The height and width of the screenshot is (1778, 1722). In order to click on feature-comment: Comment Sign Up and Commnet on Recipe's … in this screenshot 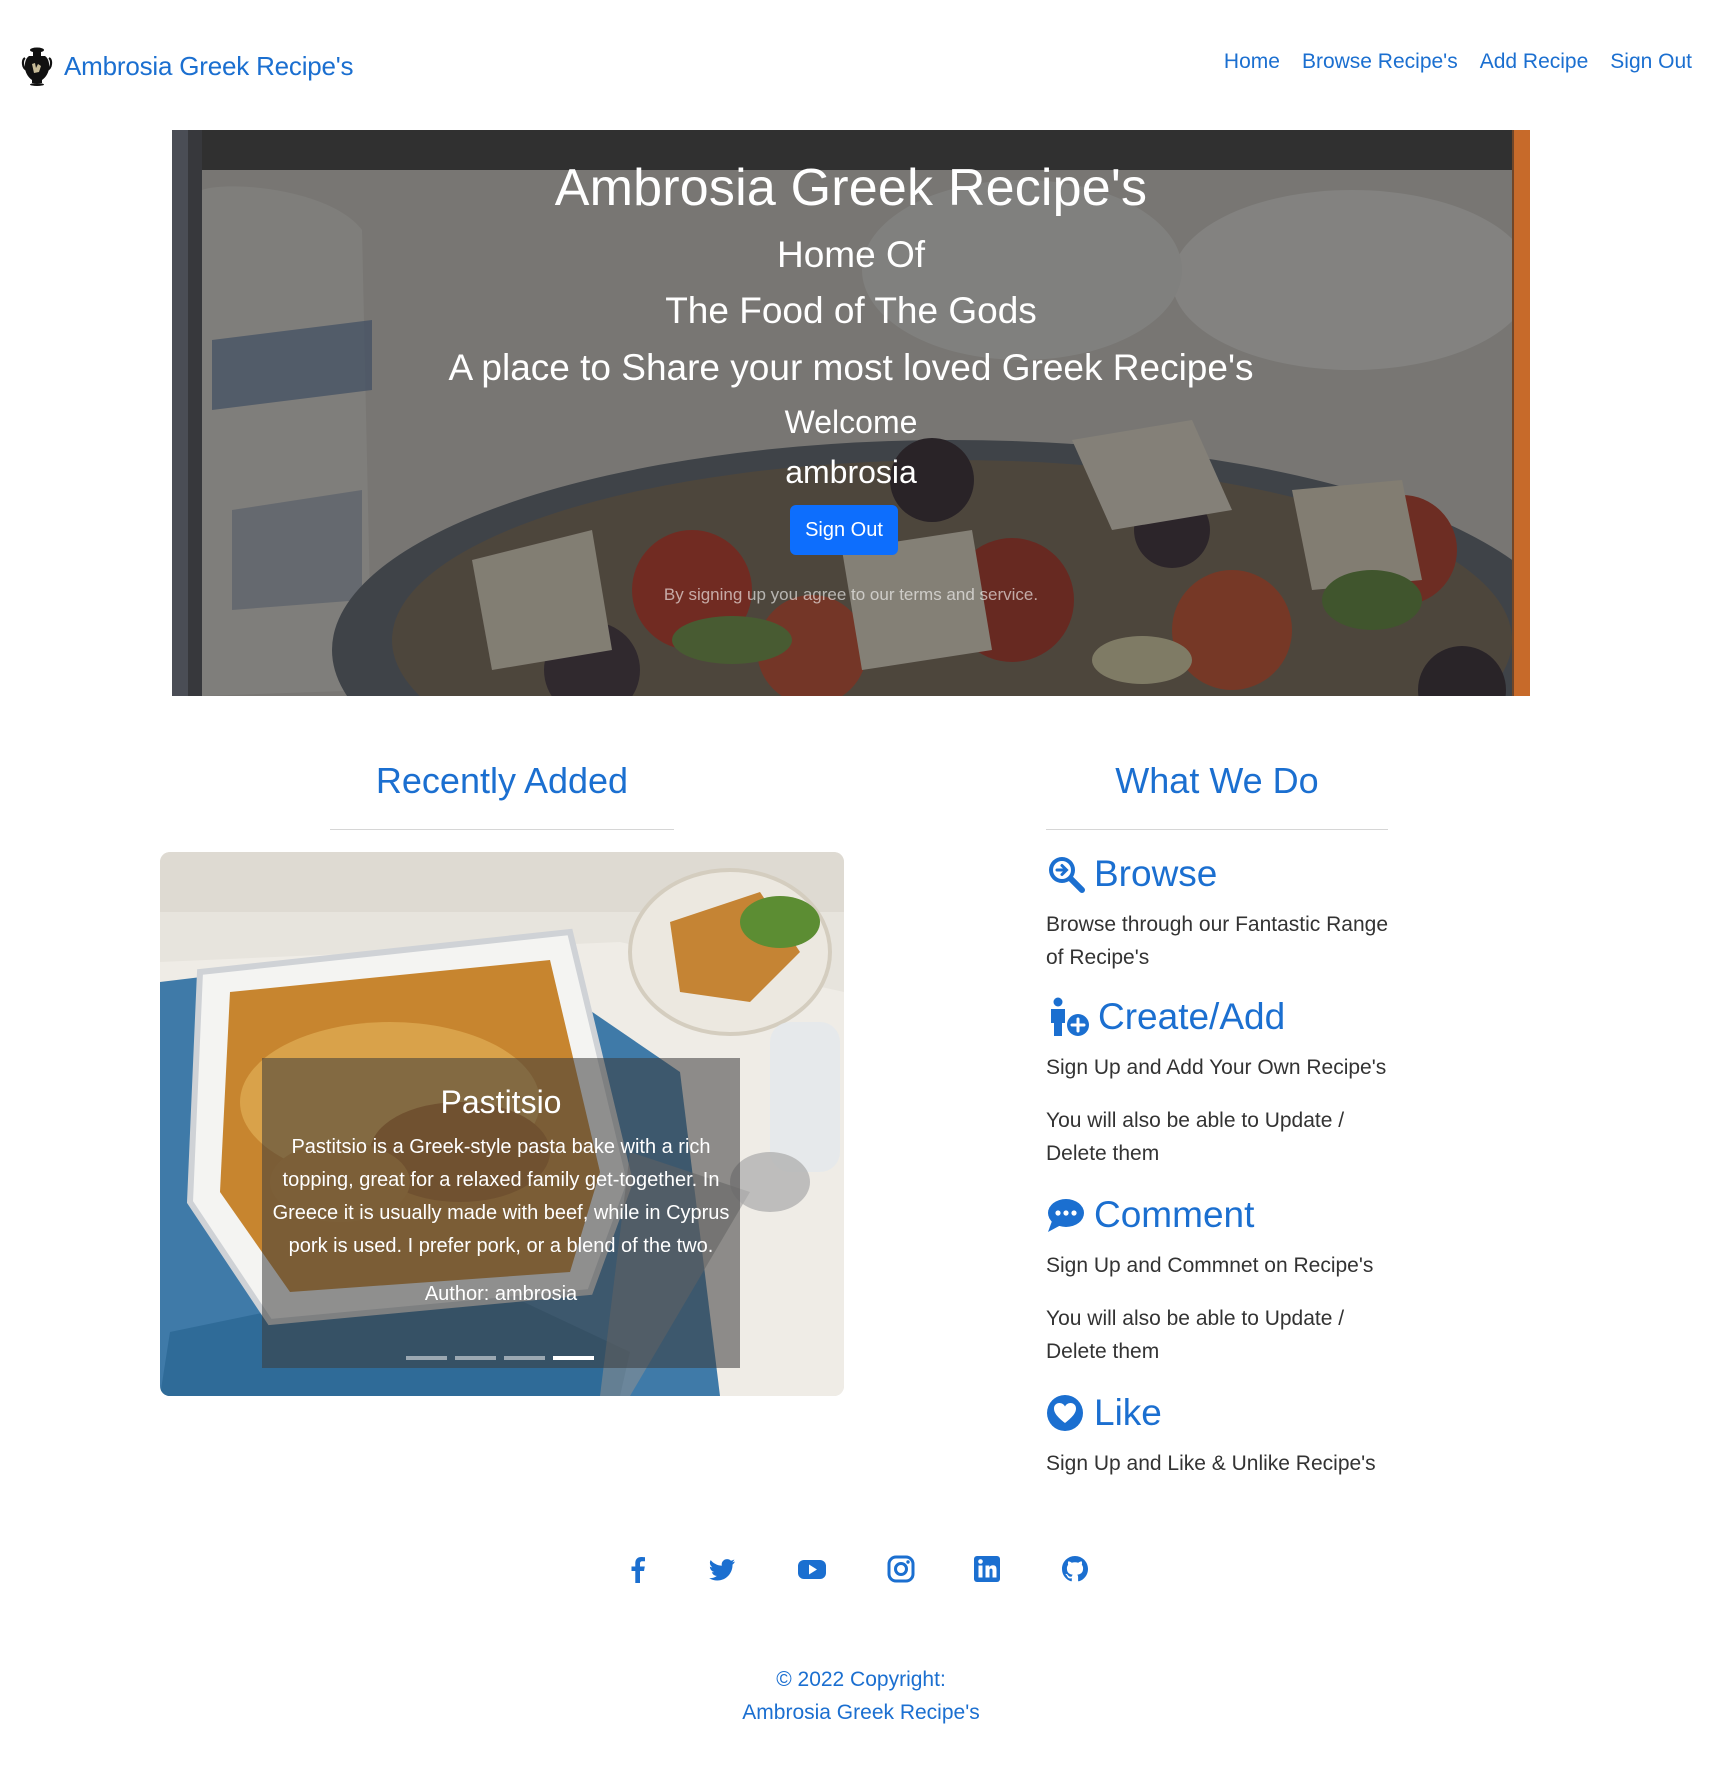, I will do `click(1226, 1280)`.